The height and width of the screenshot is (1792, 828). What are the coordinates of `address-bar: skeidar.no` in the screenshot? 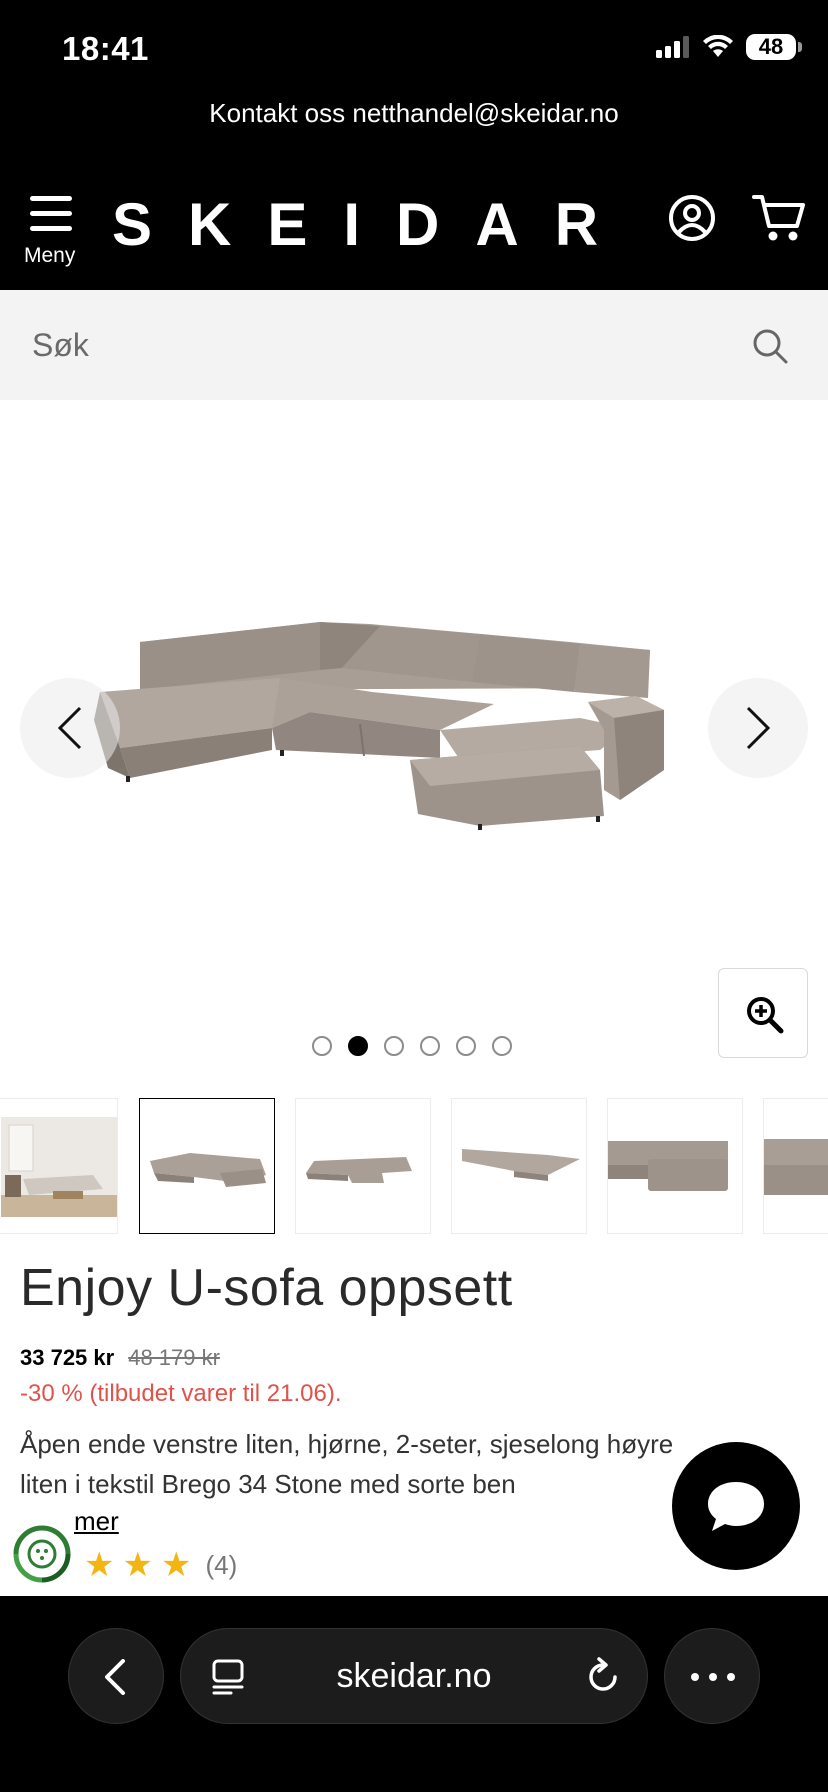 It's located at (414, 1676).